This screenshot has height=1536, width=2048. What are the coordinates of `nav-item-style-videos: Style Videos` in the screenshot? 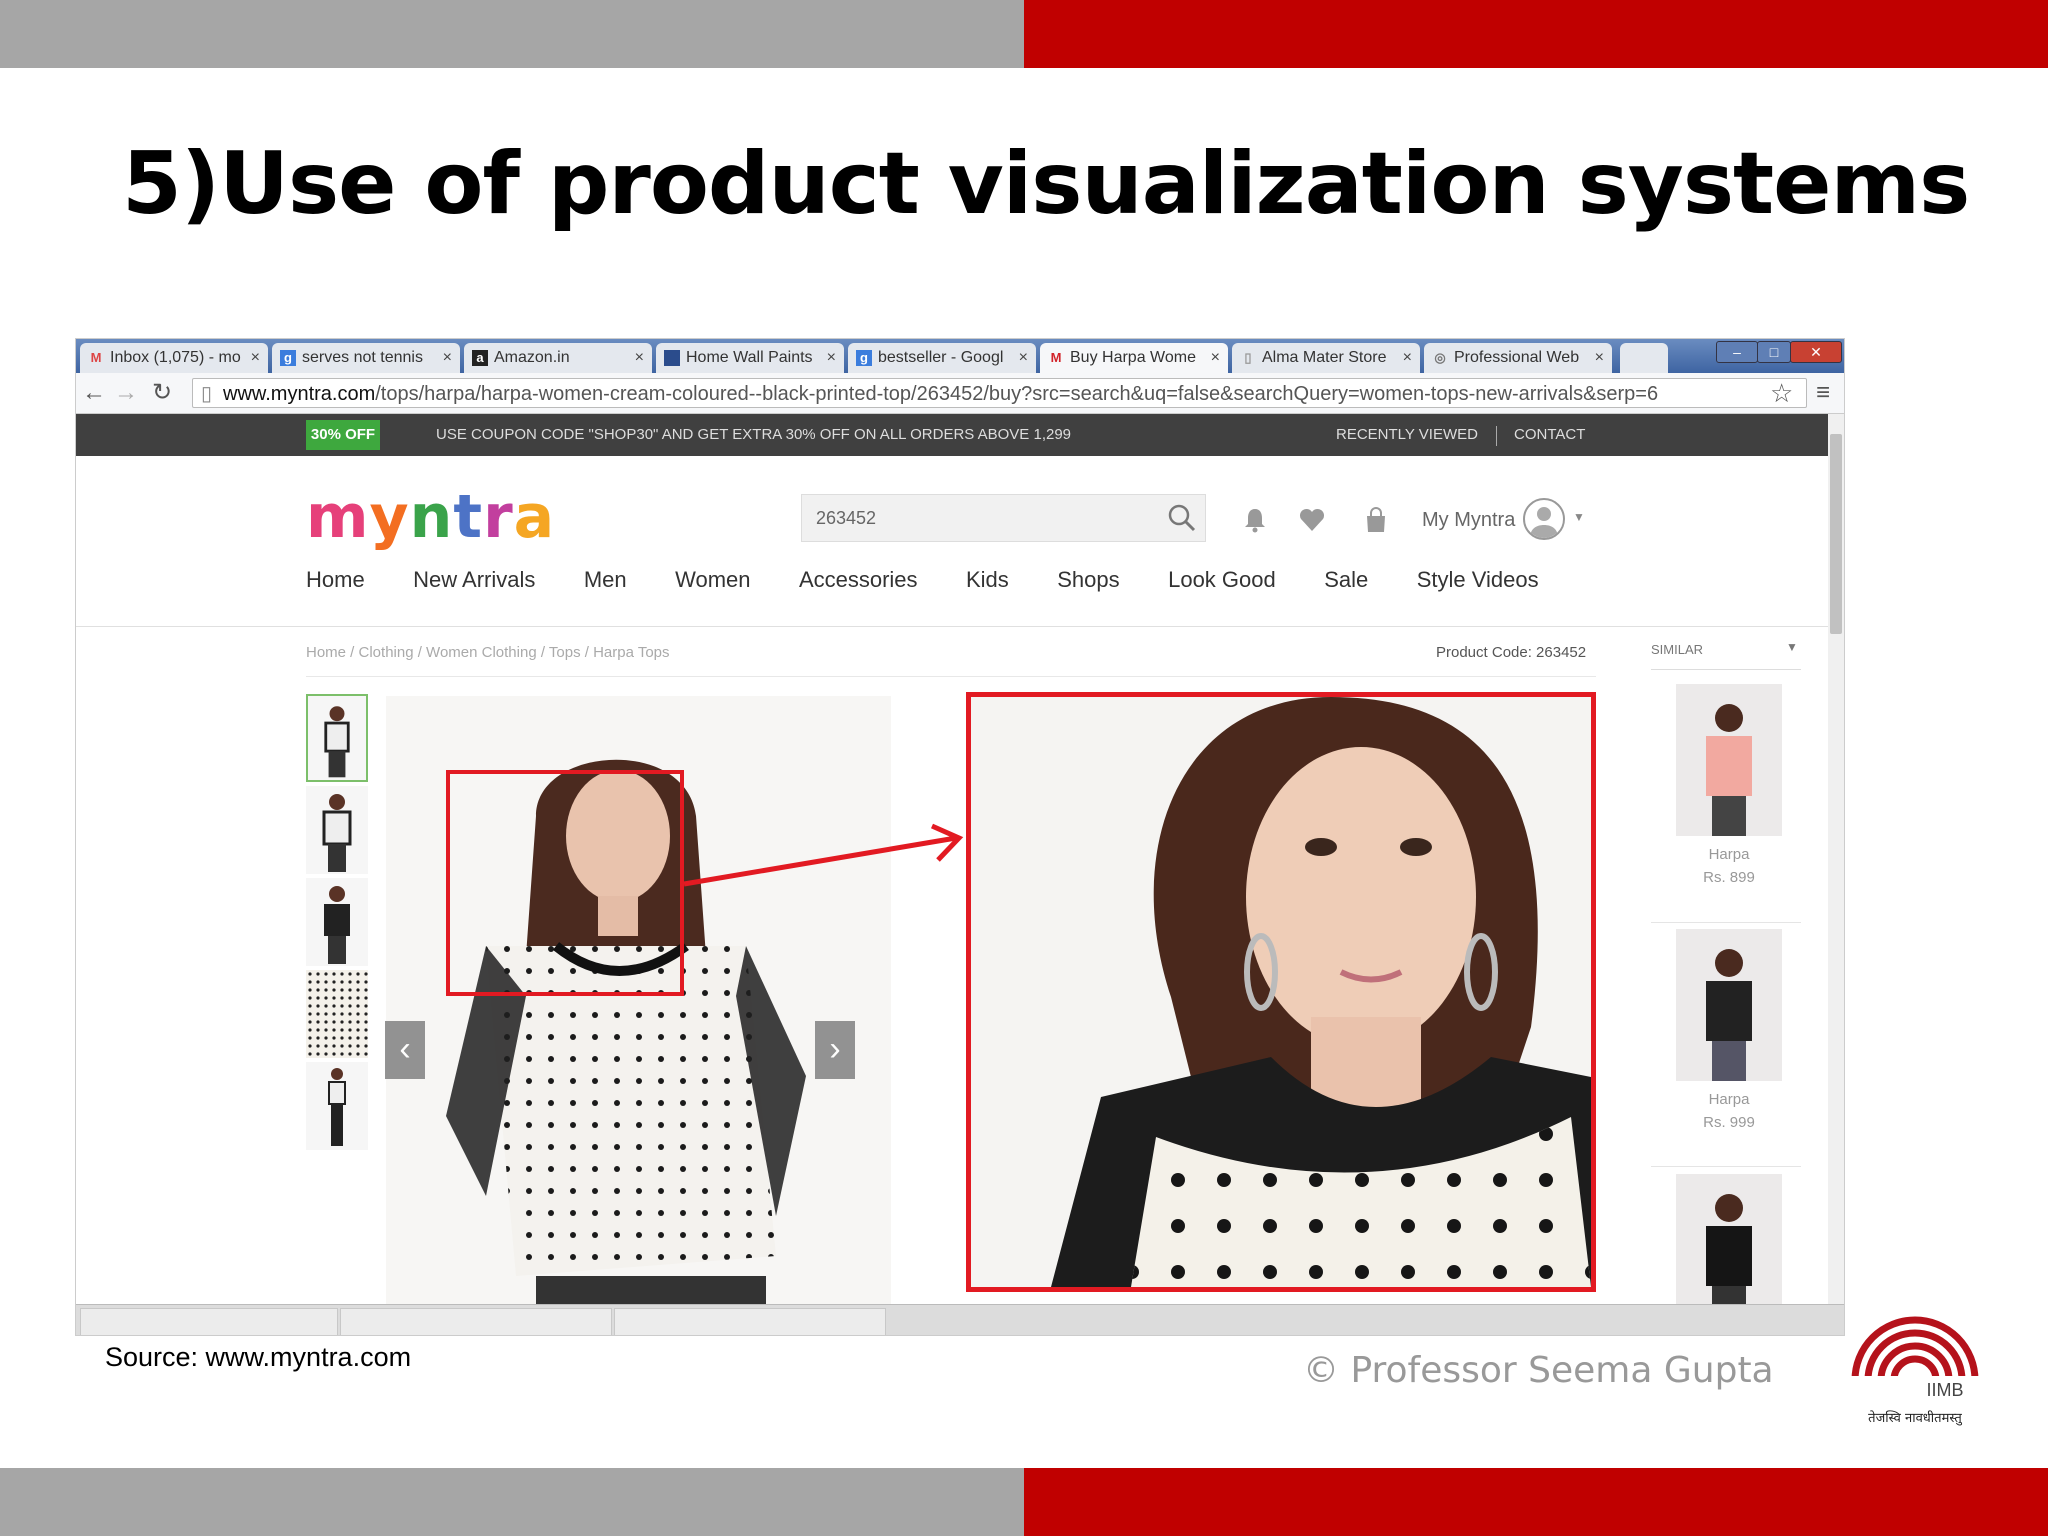 It's located at (1478, 580).